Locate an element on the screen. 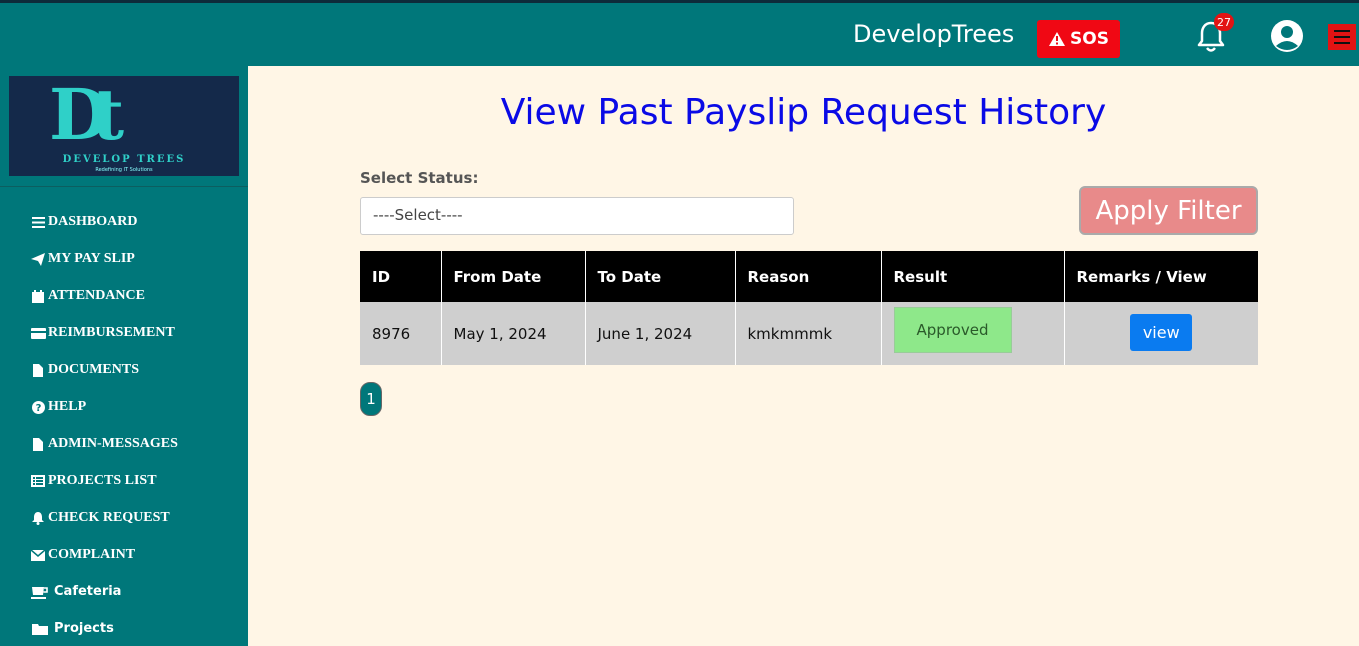  list-alt-icon is located at coordinates (38, 481).